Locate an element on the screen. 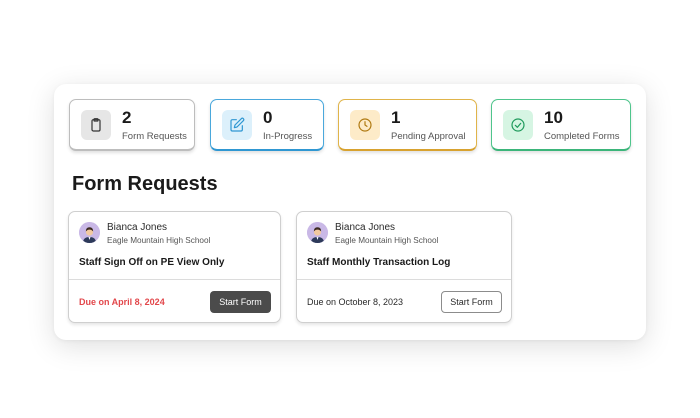 The height and width of the screenshot is (418, 700). stat-card-pending-approval: 1 Pending Approval is located at coordinates (407, 125).